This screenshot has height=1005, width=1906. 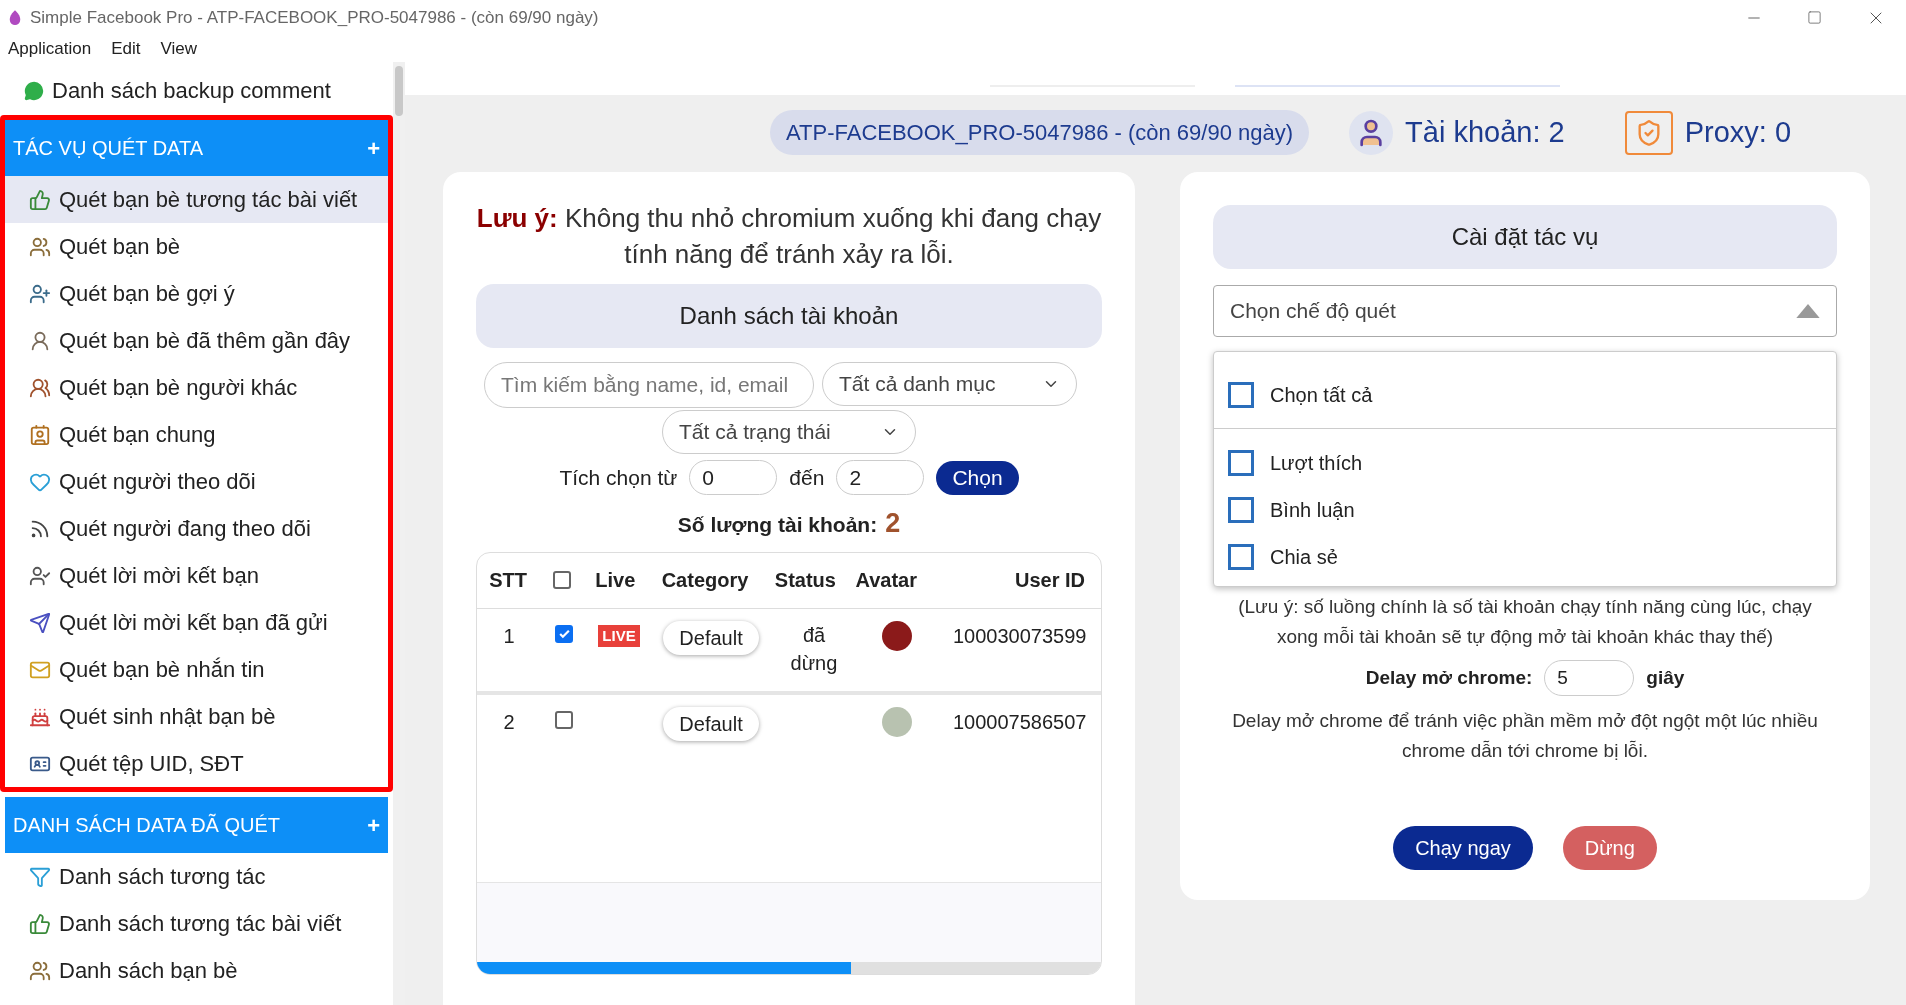 What do you see at coordinates (977, 477) in the screenshot?
I see `select-button: Chọn` at bounding box center [977, 477].